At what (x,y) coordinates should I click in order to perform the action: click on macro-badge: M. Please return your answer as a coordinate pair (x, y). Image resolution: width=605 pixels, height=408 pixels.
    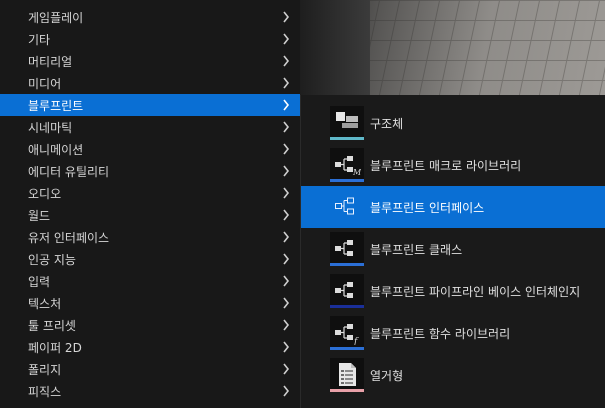
    Looking at the image, I should click on (356, 172).